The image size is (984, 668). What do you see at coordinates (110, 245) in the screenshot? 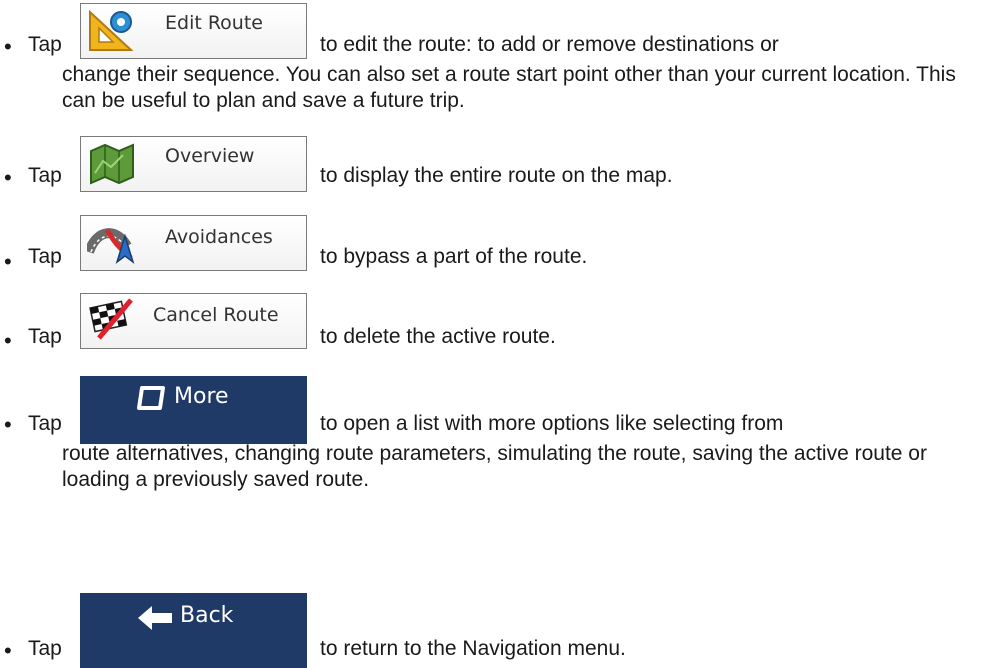
I see `road-avoid-icon` at bounding box center [110, 245].